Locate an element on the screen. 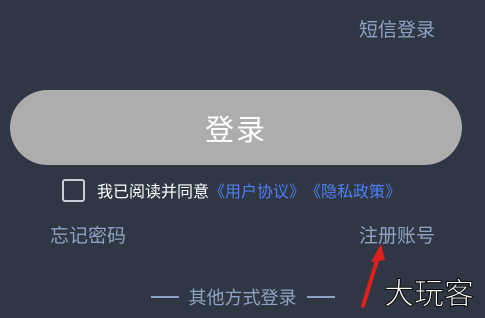  svg-text: 大玩客 is located at coordinates (429, 293).